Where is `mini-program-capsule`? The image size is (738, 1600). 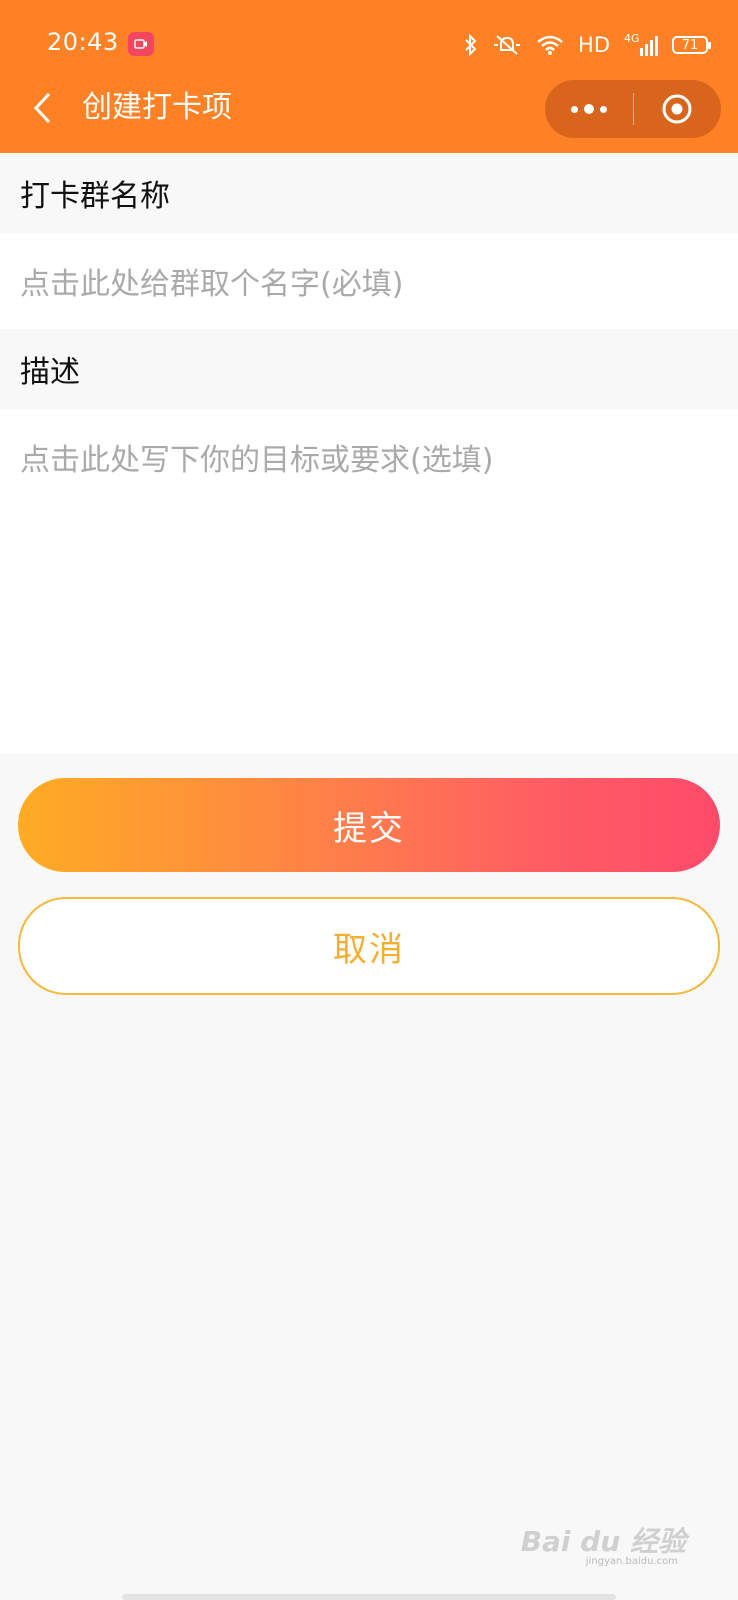 mini-program-capsule is located at coordinates (633, 109).